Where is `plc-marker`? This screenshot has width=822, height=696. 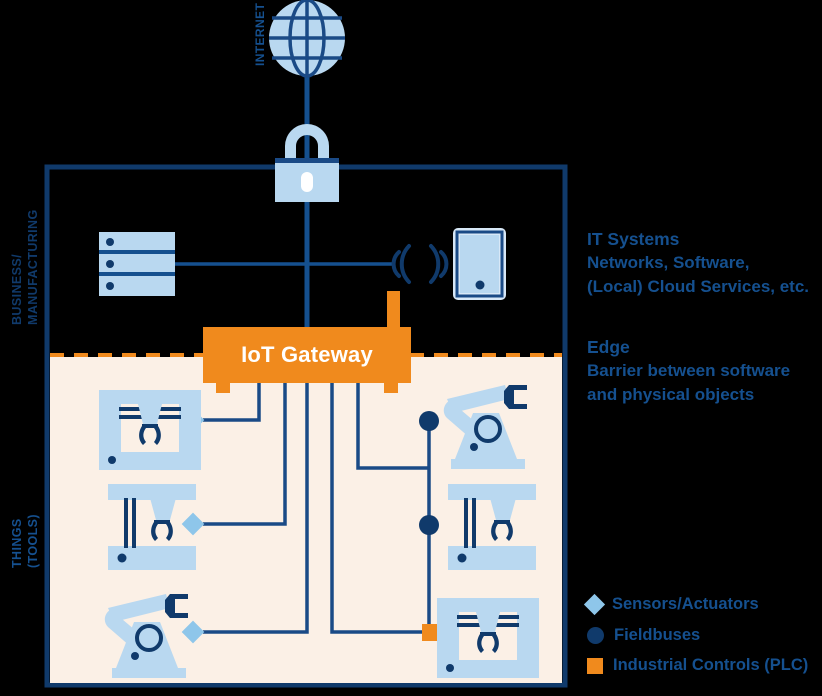
plc-marker is located at coordinates (430, 632).